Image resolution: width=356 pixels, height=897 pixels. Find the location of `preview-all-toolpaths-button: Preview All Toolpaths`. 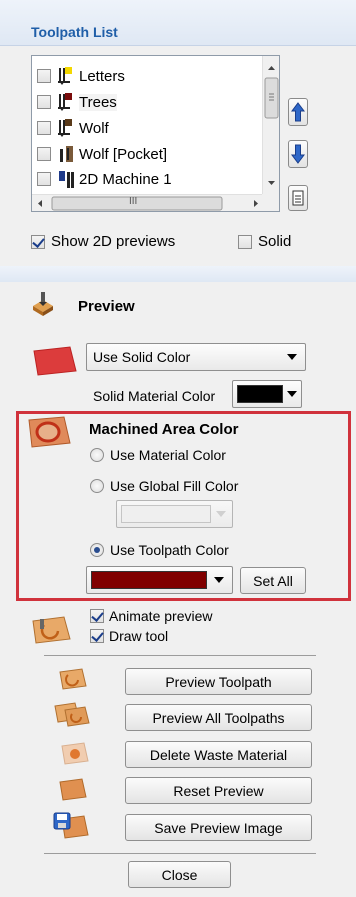

preview-all-toolpaths-button: Preview All Toolpaths is located at coordinates (218, 717).